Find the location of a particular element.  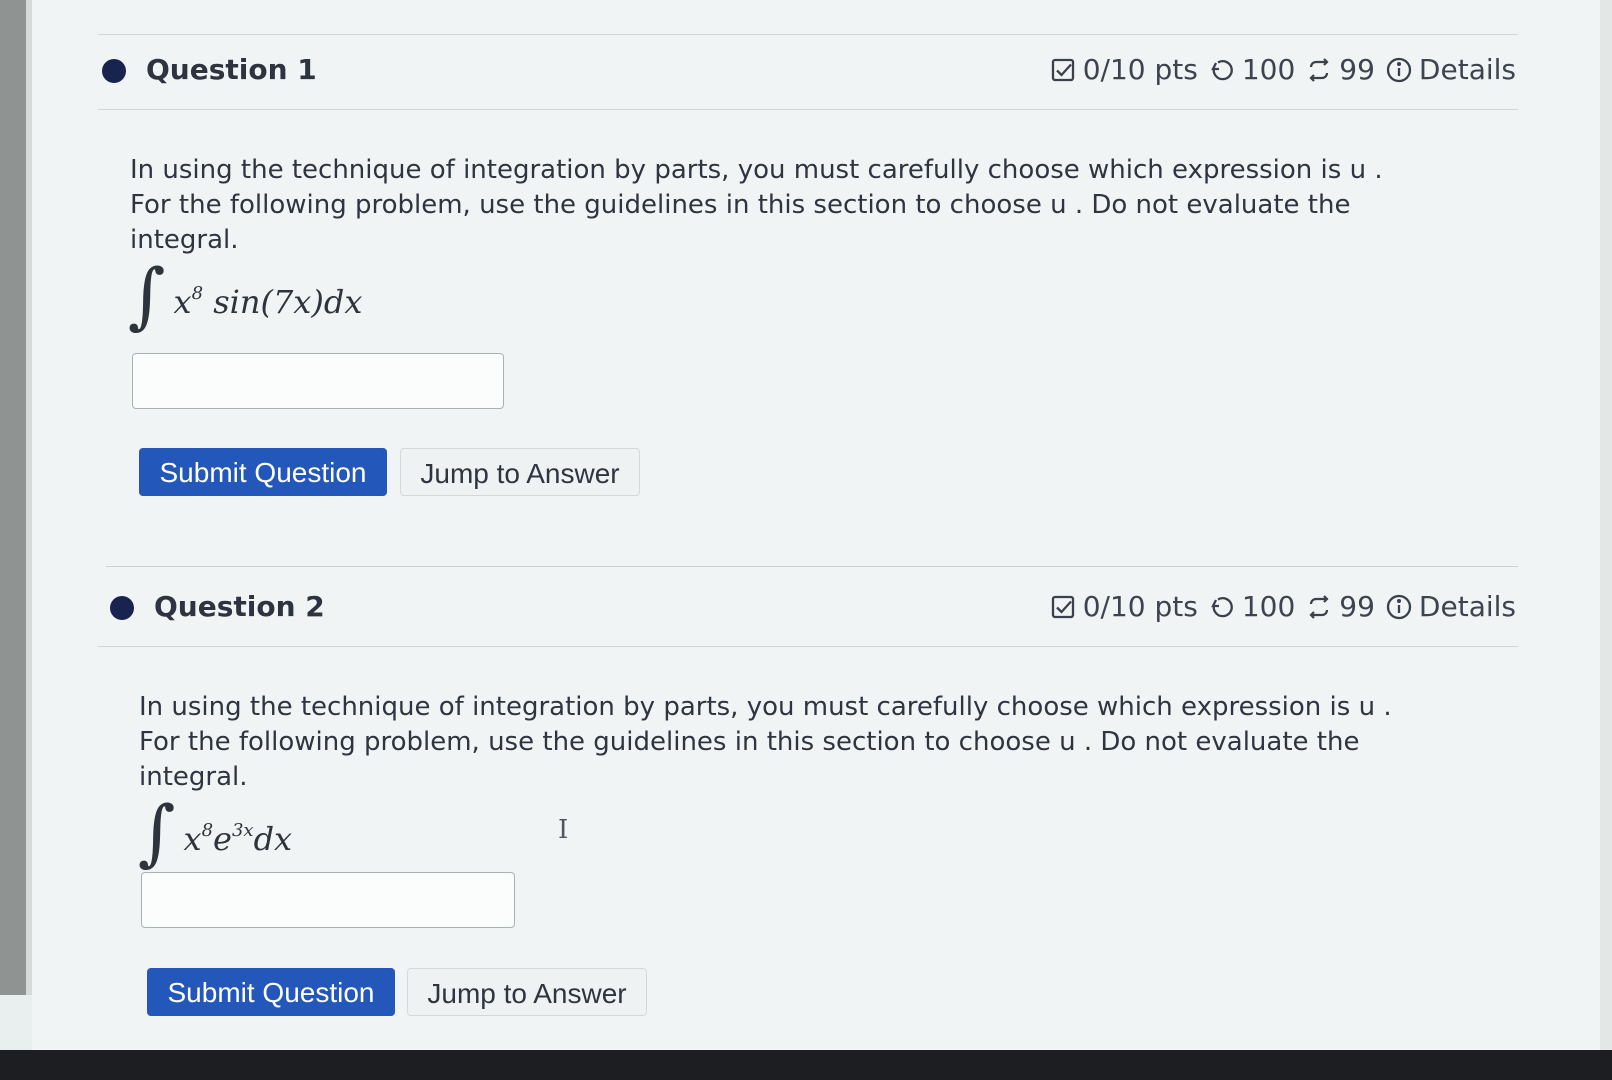

integrand: x8 sin(7x)dx is located at coordinates (268, 298).